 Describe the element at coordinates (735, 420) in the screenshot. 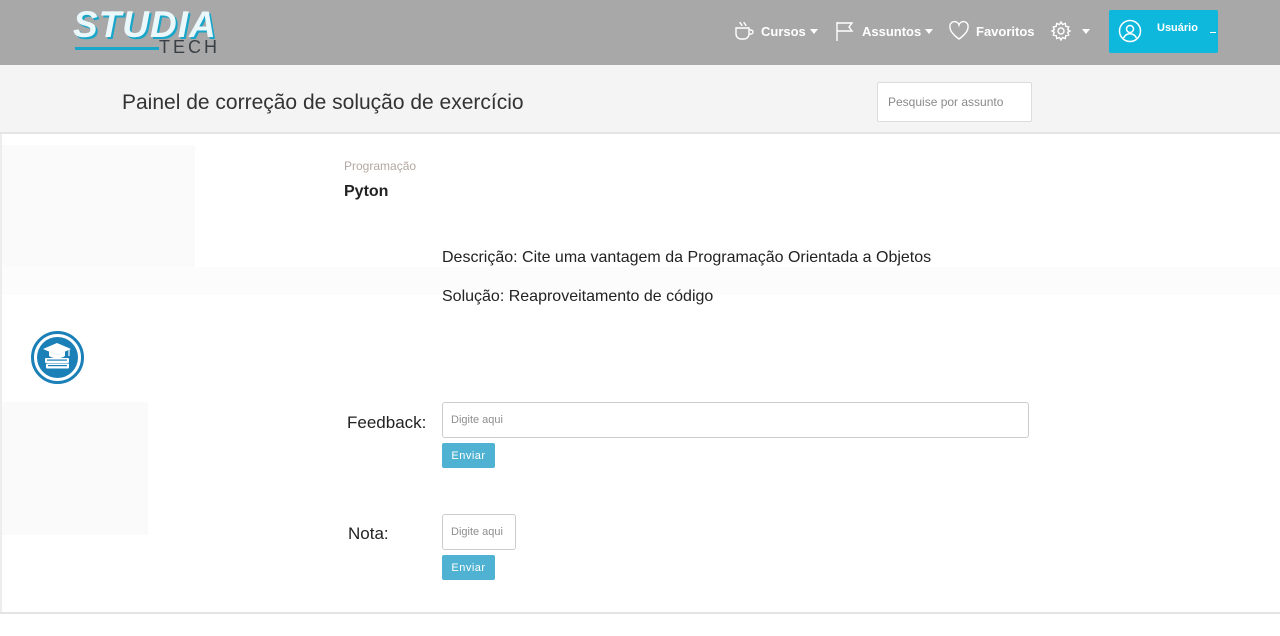

I see `feedback-input` at that location.